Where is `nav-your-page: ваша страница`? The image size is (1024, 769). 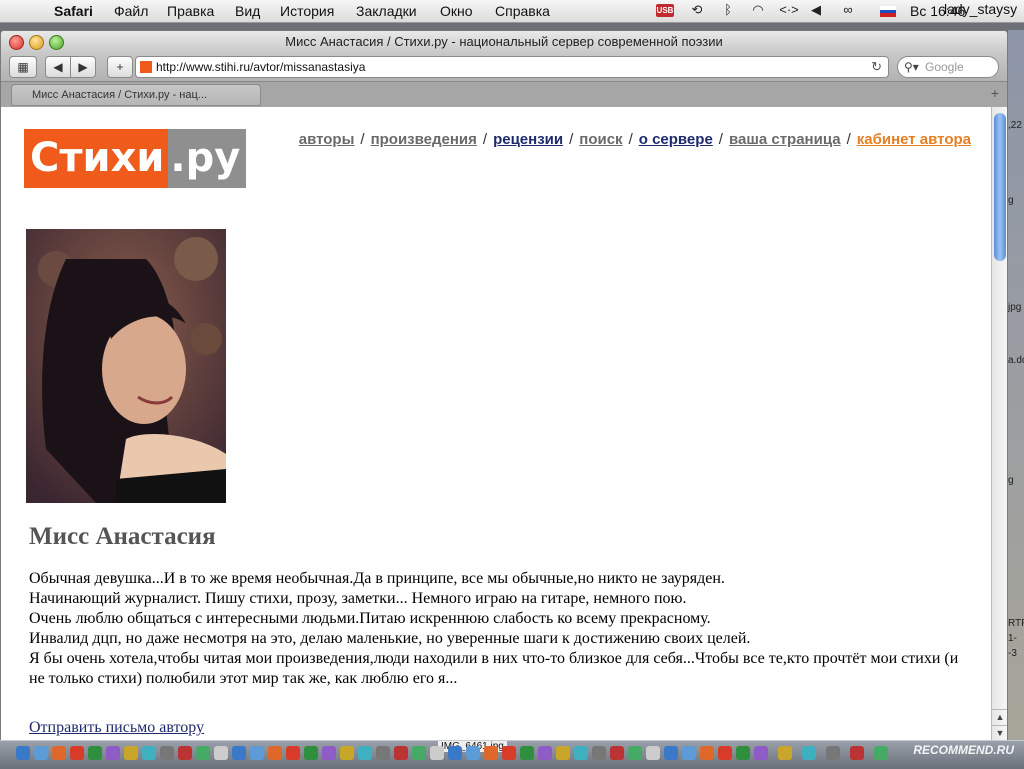 nav-your-page: ваша страница is located at coordinates (785, 139).